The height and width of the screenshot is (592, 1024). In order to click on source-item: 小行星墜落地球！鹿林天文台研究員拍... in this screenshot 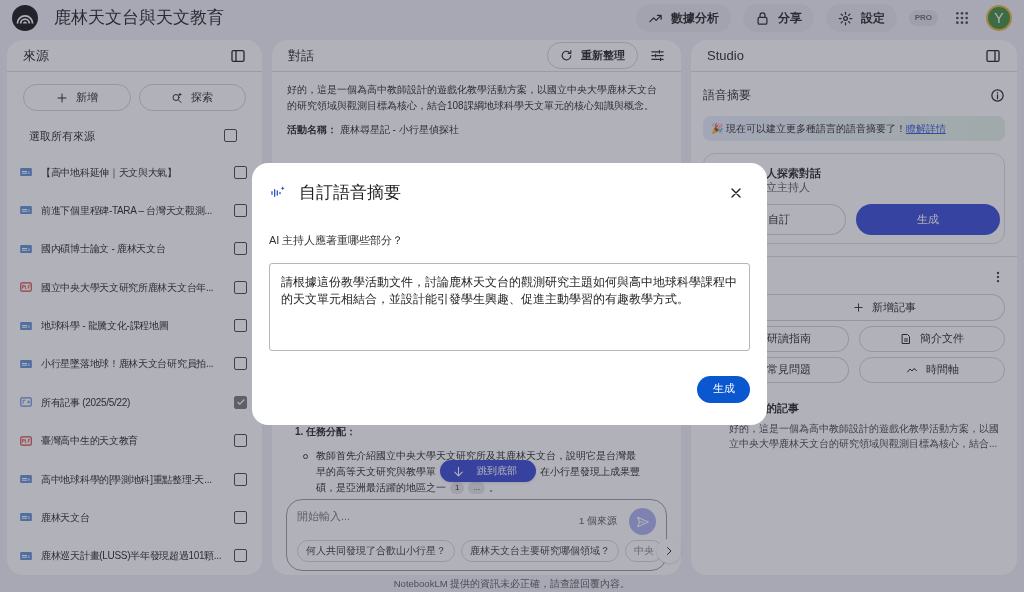, I will do `click(133, 364)`.